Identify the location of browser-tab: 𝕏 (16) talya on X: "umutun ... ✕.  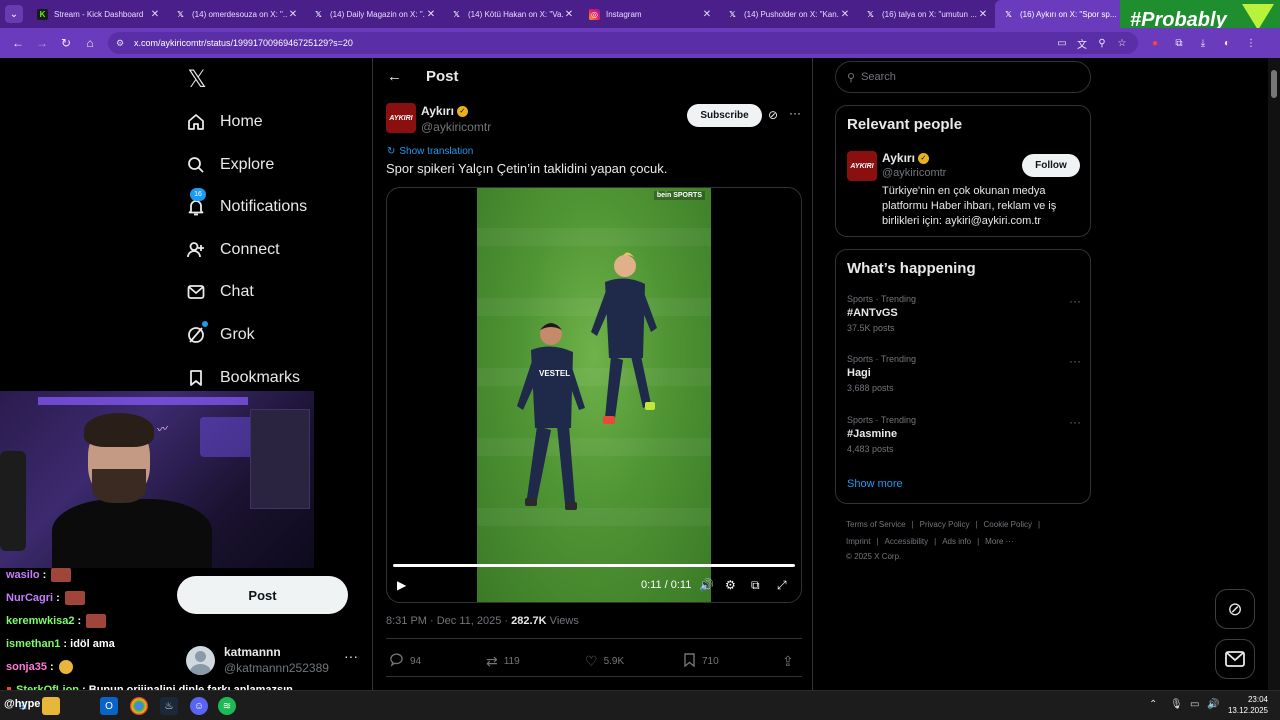
(926, 14).